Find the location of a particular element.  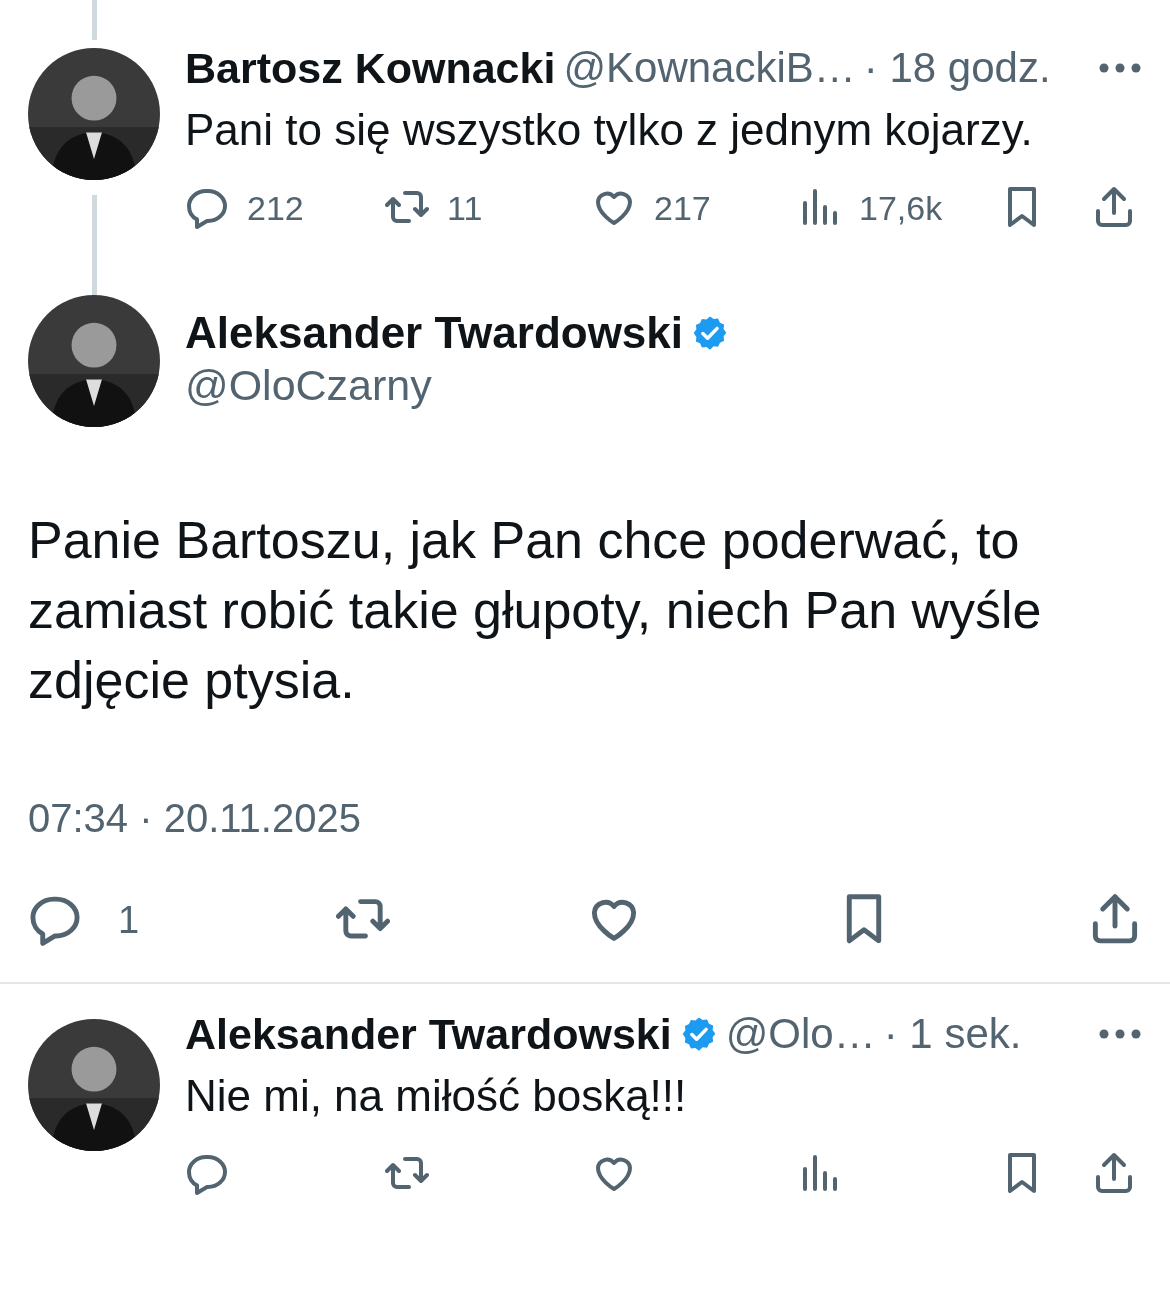

views-button: 17,6k is located at coordinates (898, 208).